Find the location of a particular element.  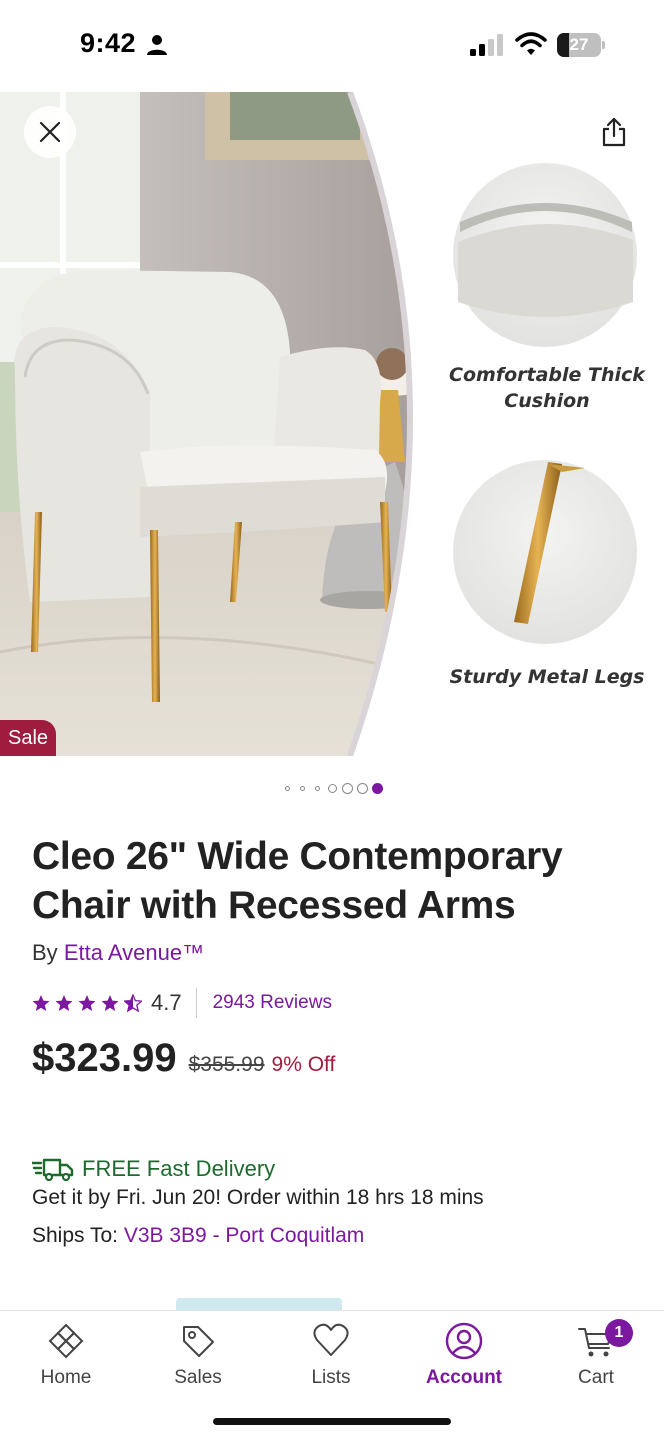

share-button is located at coordinates (614, 132).